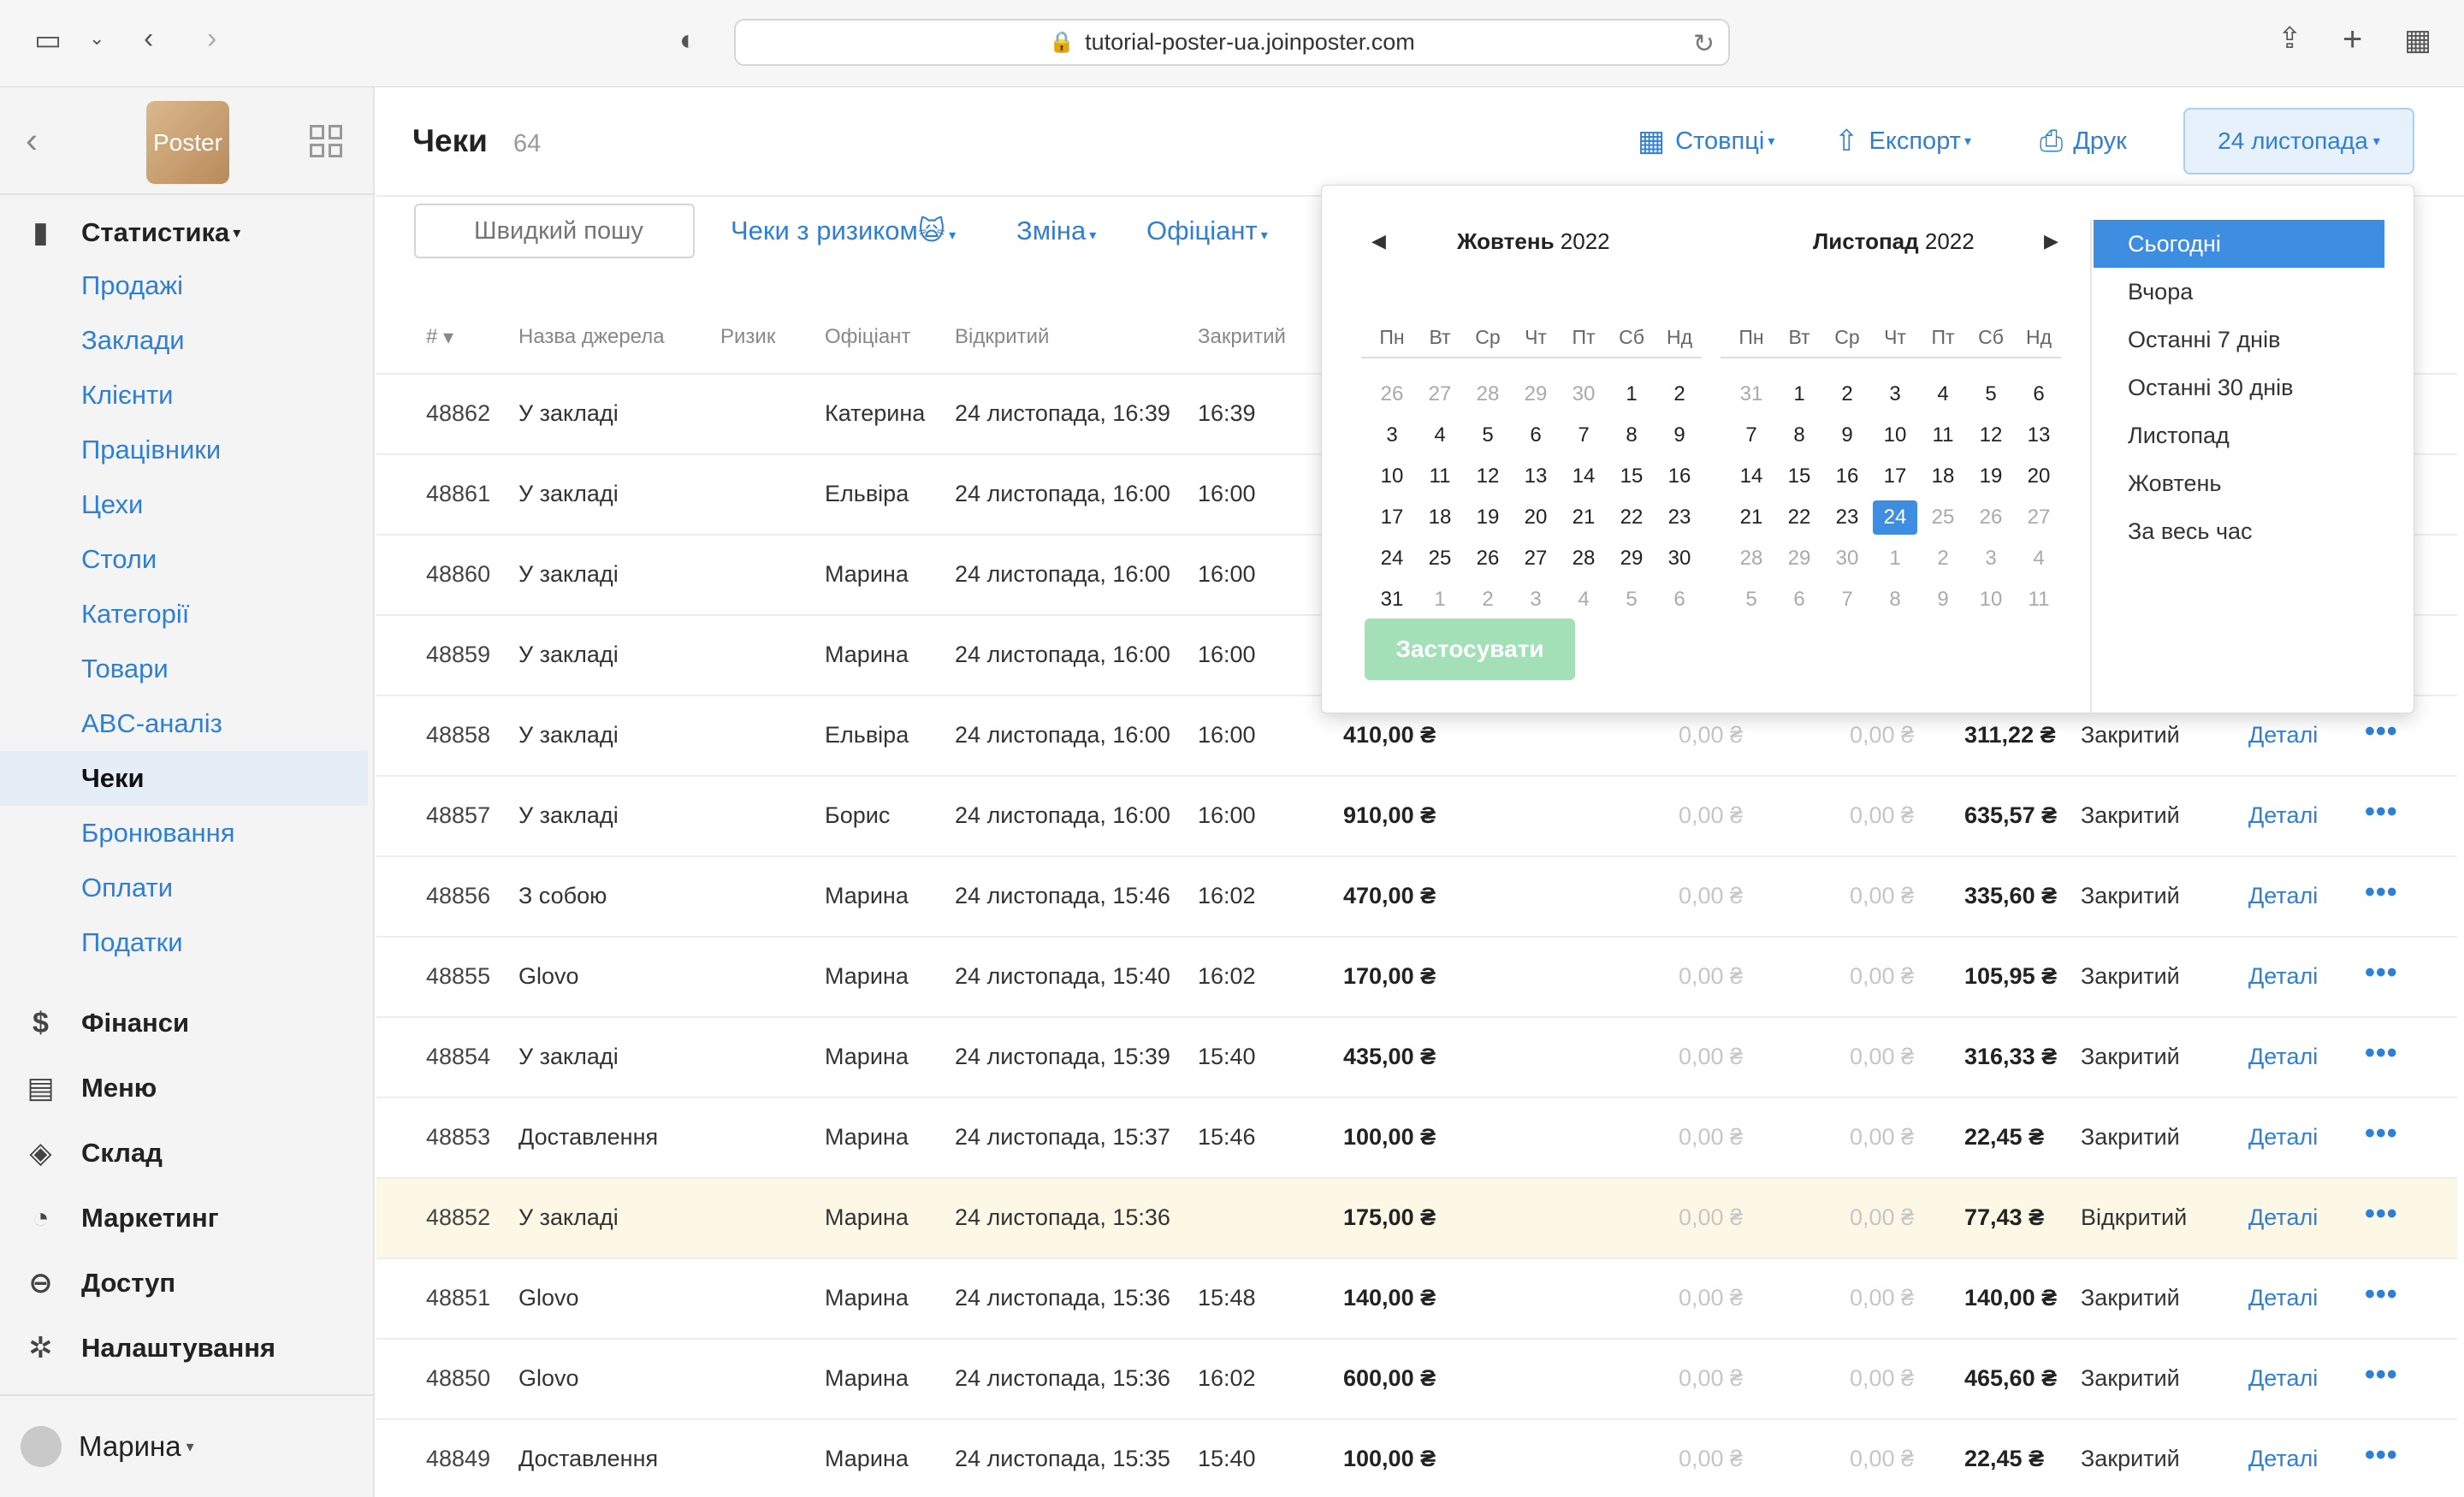 This screenshot has height=1497, width=2464. Describe the element at coordinates (187, 233) in the screenshot. I see `sidebar-section-0: ▮ Статистика ▾` at that location.